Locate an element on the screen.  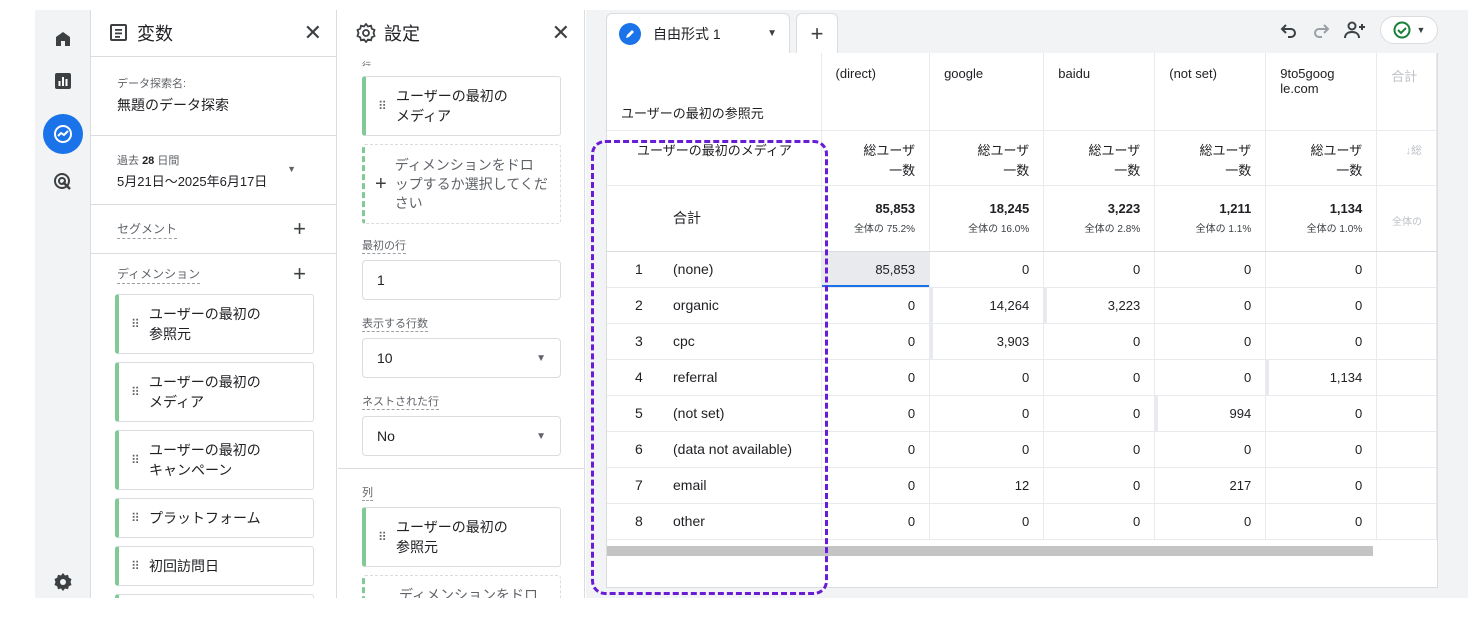
dimension-chip: ⠿ ユーザーの最初の メディア is located at coordinates (214, 392).